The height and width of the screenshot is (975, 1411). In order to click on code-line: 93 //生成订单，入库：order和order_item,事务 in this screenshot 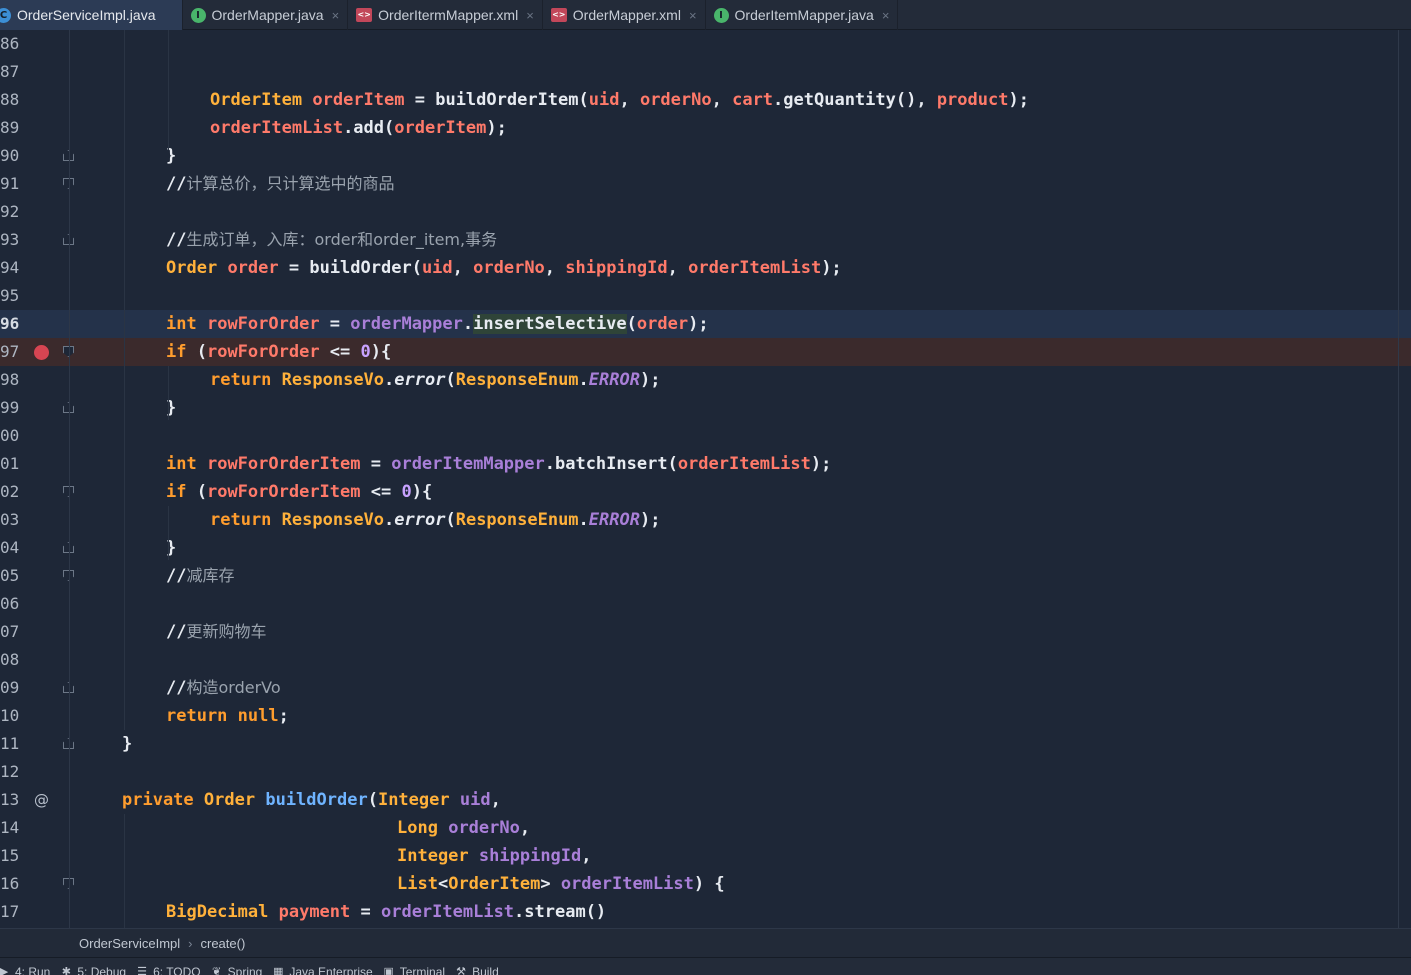, I will do `click(705, 240)`.